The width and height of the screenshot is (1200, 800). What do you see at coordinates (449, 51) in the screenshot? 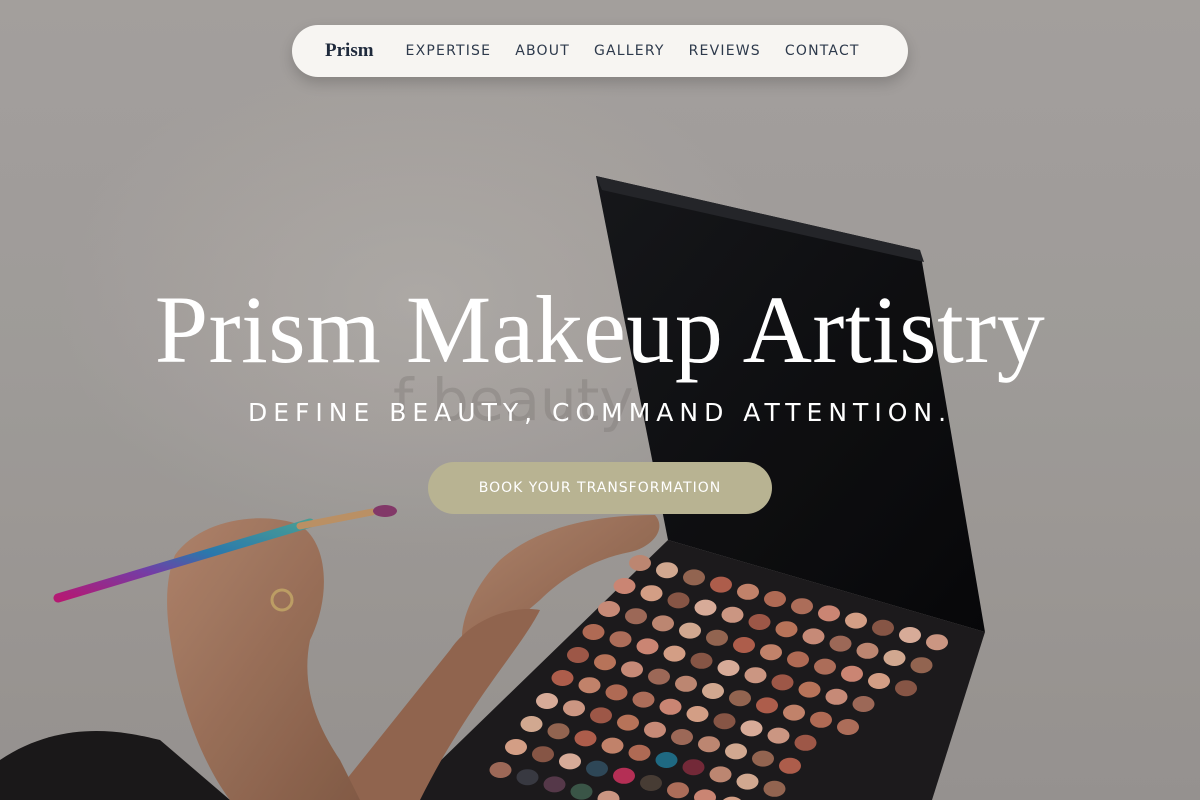
I see `nav-link-expertise: EXPERTISE` at bounding box center [449, 51].